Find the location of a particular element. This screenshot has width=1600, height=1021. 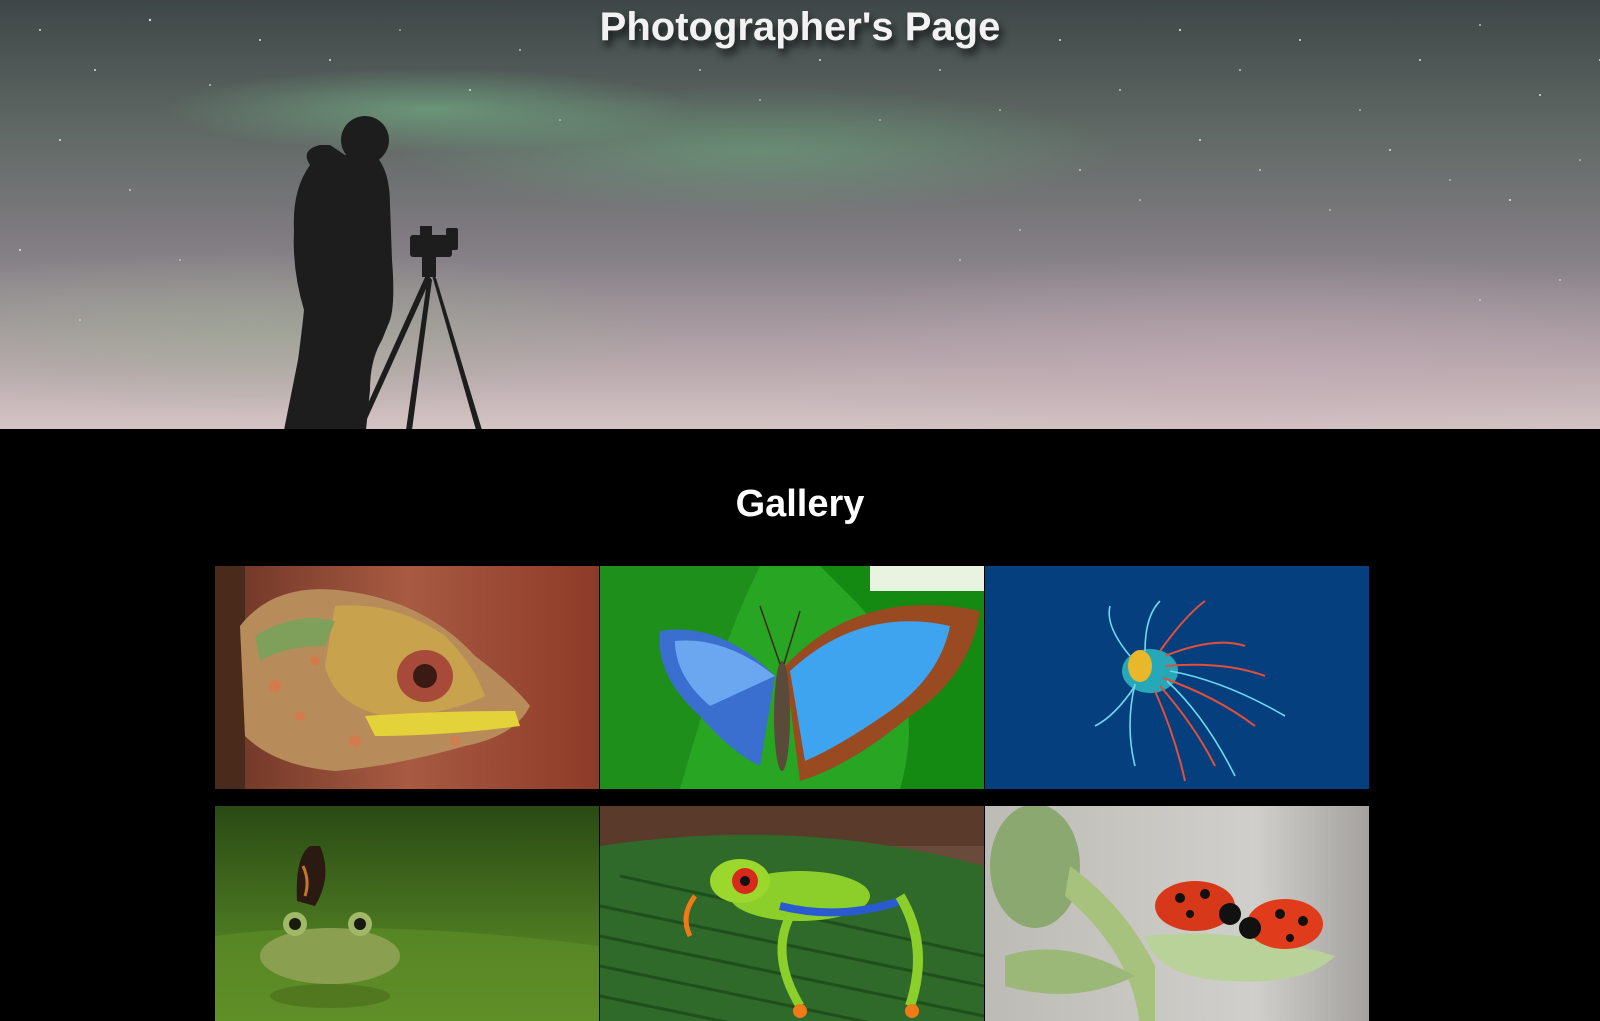

ladybugs-image is located at coordinates (1177, 913).